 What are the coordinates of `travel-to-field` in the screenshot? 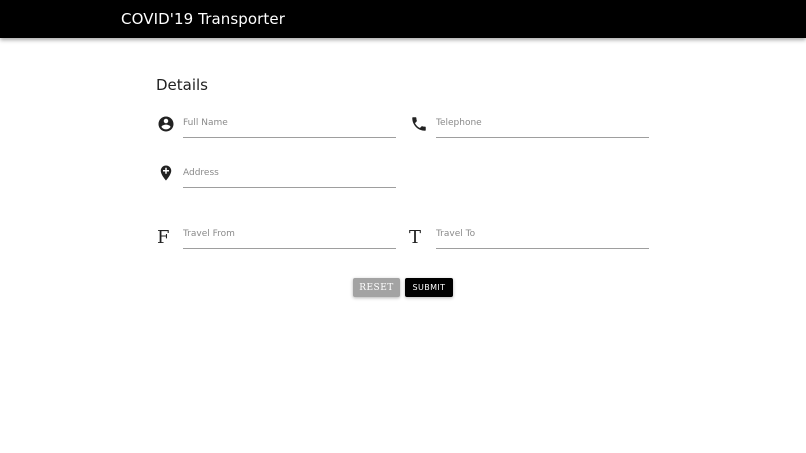 It's located at (542, 235).